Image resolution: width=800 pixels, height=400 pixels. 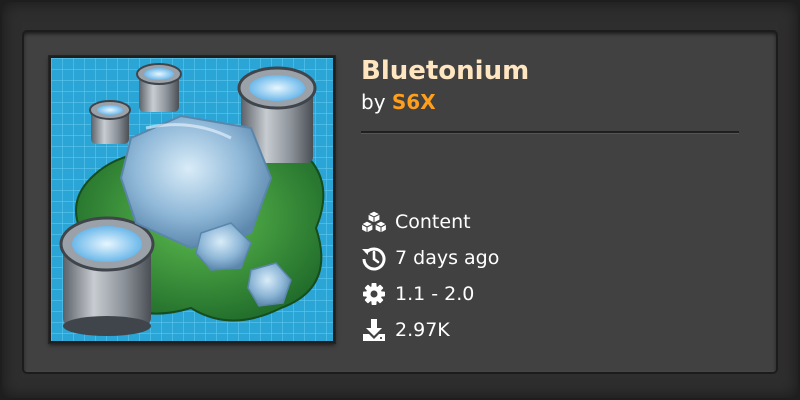 What do you see at coordinates (374, 258) in the screenshot?
I see `history-icon` at bounding box center [374, 258].